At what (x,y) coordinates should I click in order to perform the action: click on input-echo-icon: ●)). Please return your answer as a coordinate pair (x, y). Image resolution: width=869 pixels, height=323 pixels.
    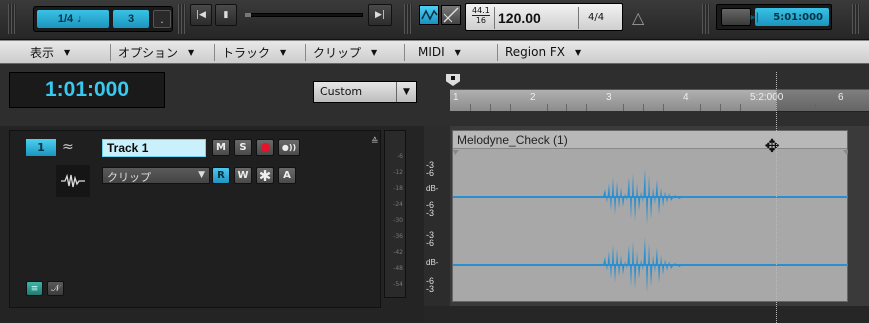
    Looking at the image, I should click on (289, 147).